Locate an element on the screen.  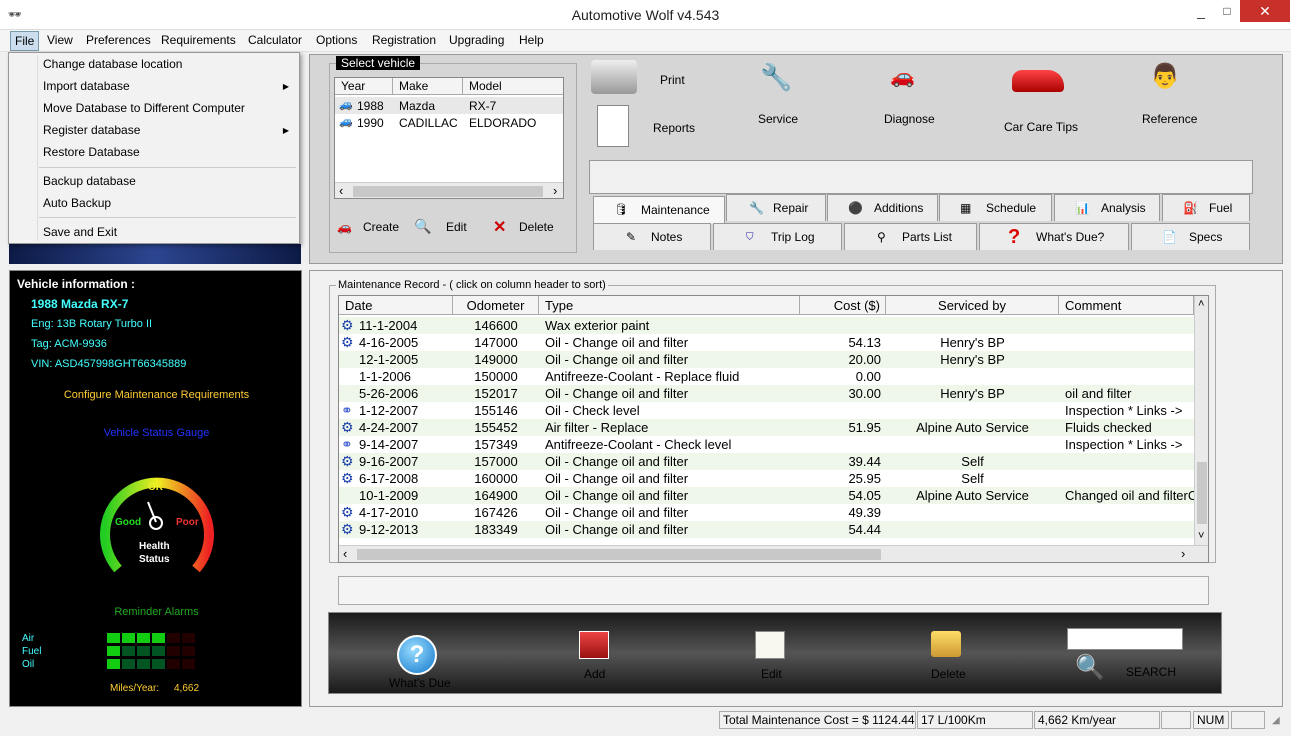
menu-preferences: Preferences is located at coordinates (118, 40).